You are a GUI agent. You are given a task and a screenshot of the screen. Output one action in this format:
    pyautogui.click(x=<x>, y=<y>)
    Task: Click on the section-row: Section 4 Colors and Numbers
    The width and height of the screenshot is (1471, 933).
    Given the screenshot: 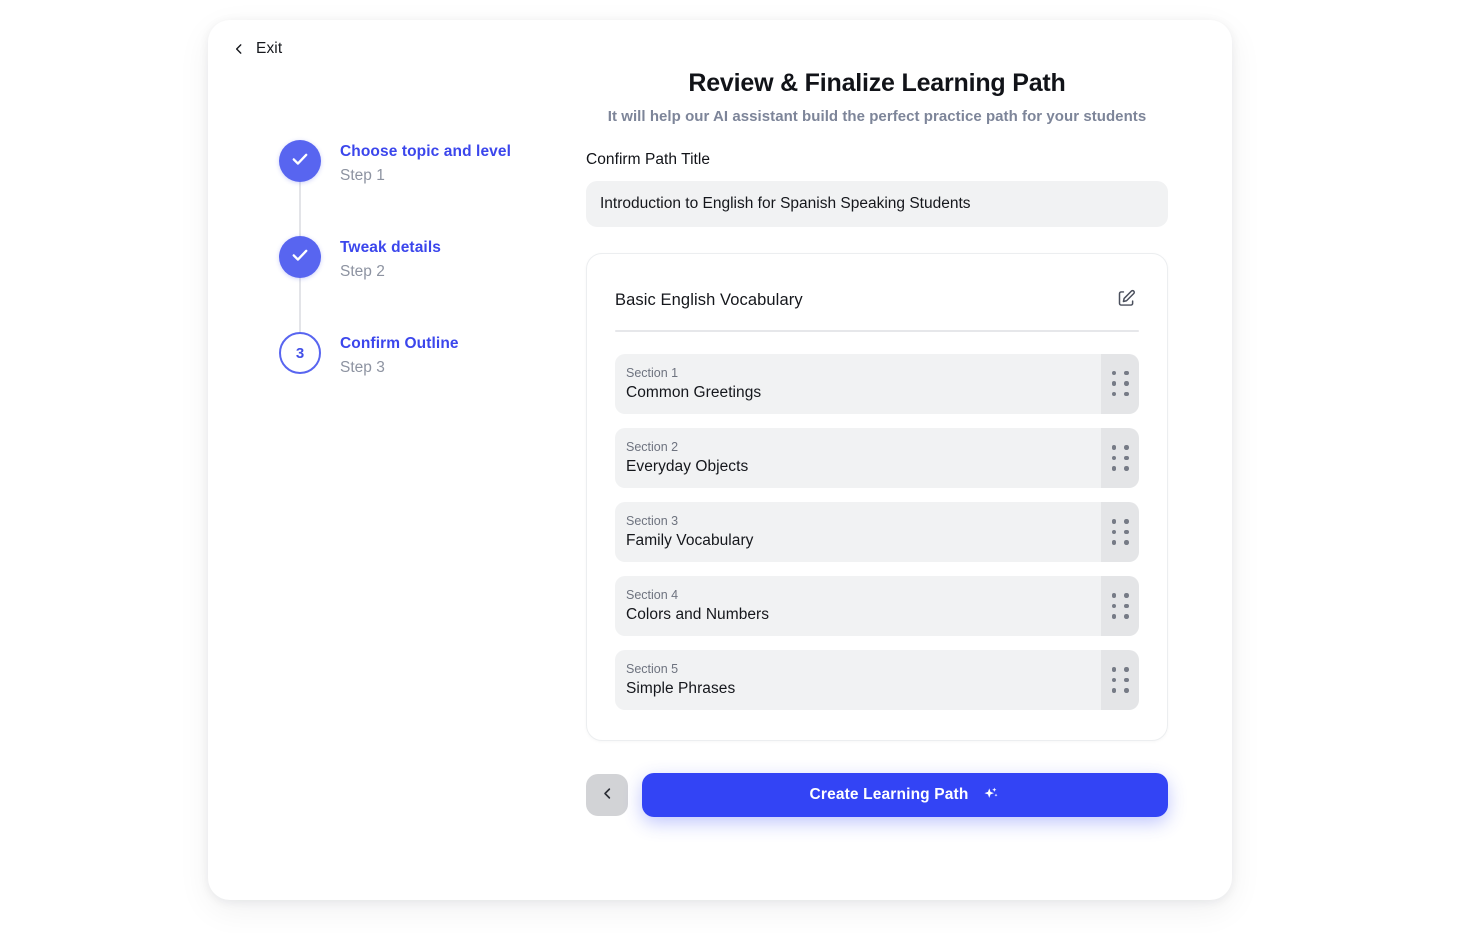 What is the action you would take?
    pyautogui.click(x=877, y=606)
    